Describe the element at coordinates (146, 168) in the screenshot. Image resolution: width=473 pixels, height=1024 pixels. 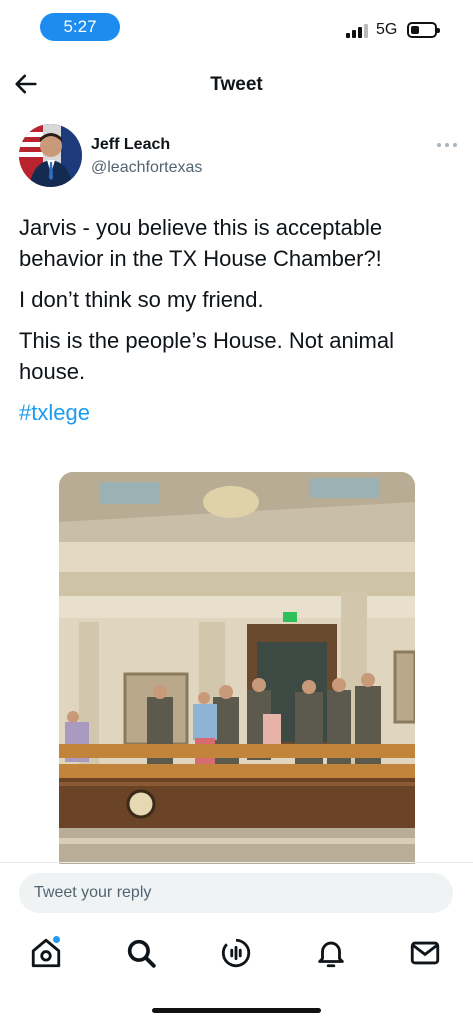
I see `author-handle: @leachfortexas` at that location.